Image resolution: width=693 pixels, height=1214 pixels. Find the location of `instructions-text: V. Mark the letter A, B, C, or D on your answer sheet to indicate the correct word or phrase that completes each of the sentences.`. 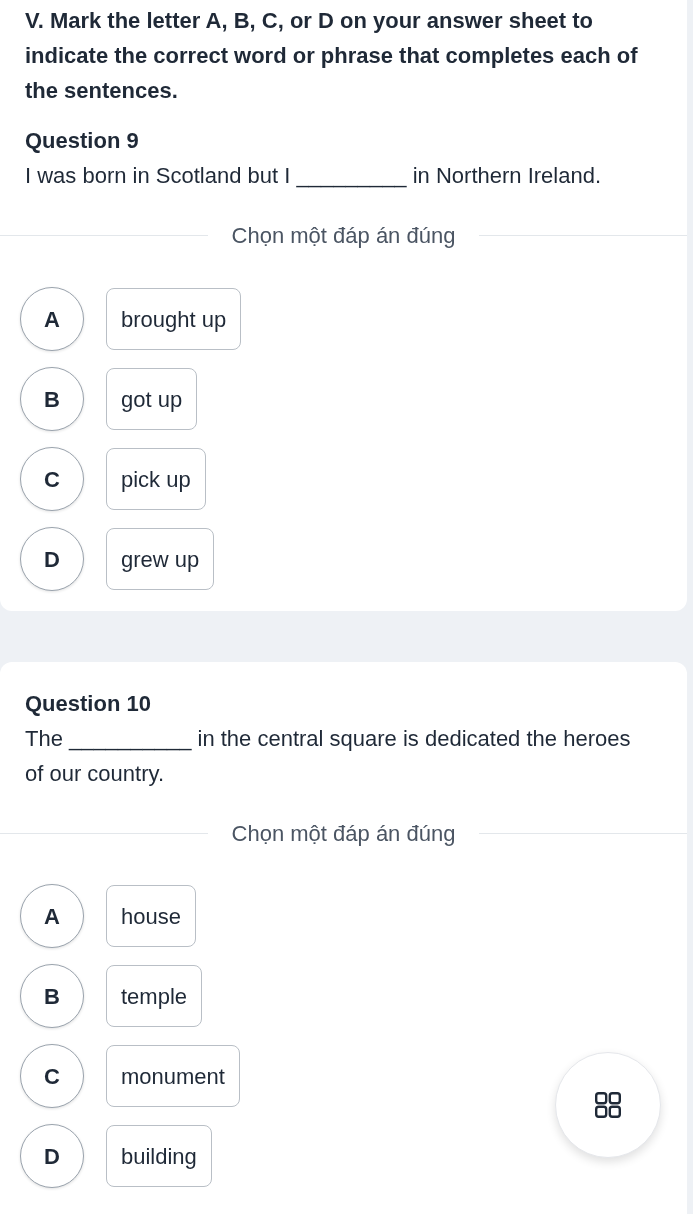

instructions-text: V. Mark the letter A, B, C, or D on your answer sheet to indicate the correct word or phrase that completes each of the sentences. is located at coordinates (332, 56).